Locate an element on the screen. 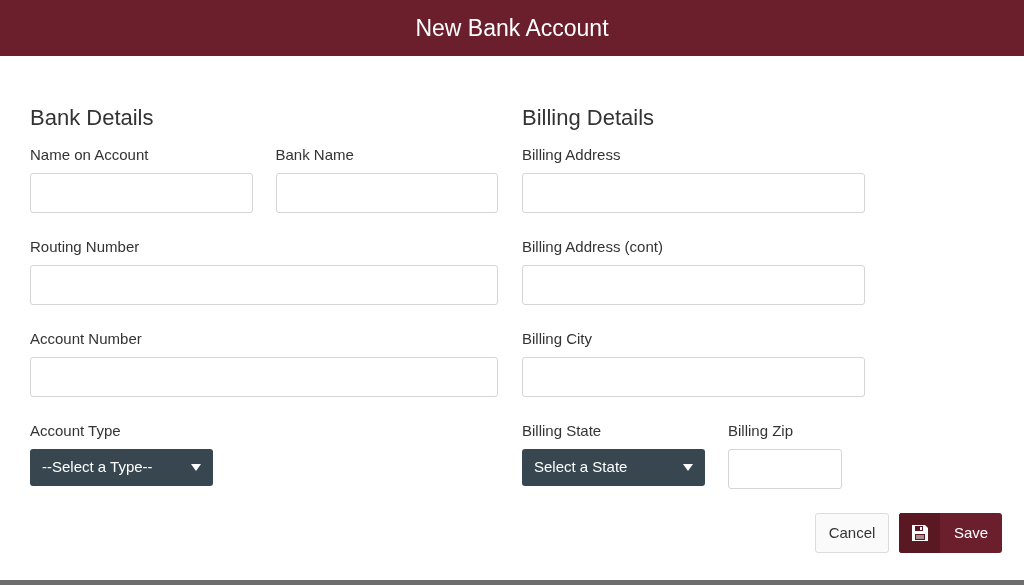 The width and height of the screenshot is (1024, 585). field-label: Billing Zip is located at coordinates (761, 431).